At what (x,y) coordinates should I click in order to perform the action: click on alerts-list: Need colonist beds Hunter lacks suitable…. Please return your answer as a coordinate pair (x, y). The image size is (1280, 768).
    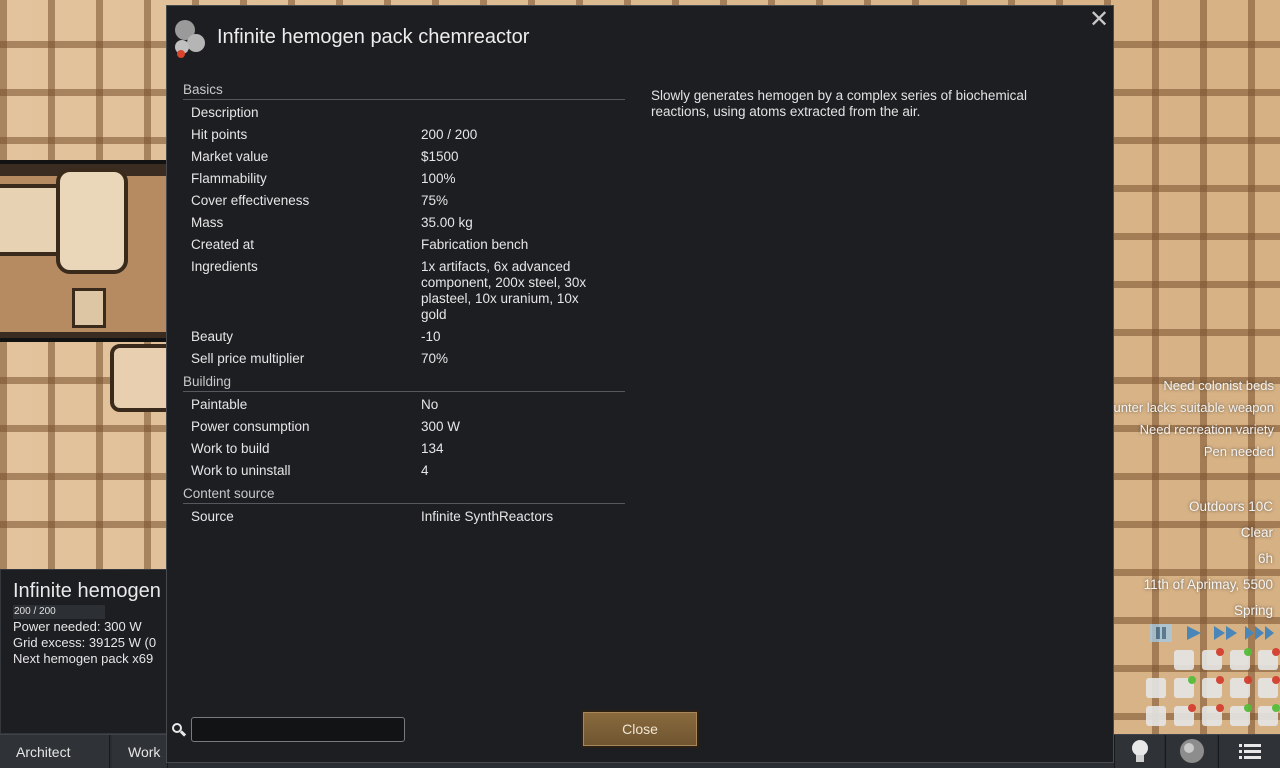
    Looking at the image, I should click on (1189, 422).